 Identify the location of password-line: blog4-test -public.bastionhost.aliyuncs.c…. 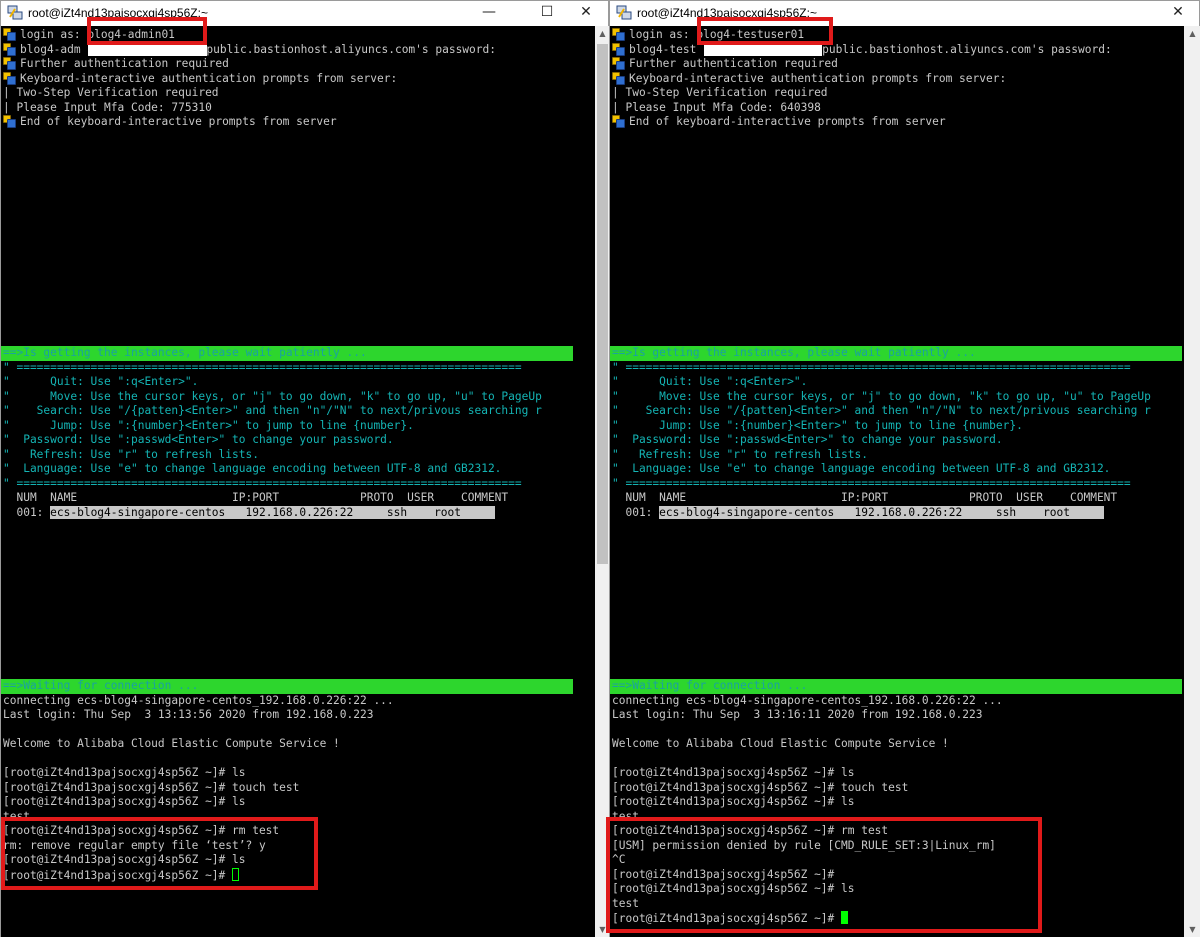
(862, 50).